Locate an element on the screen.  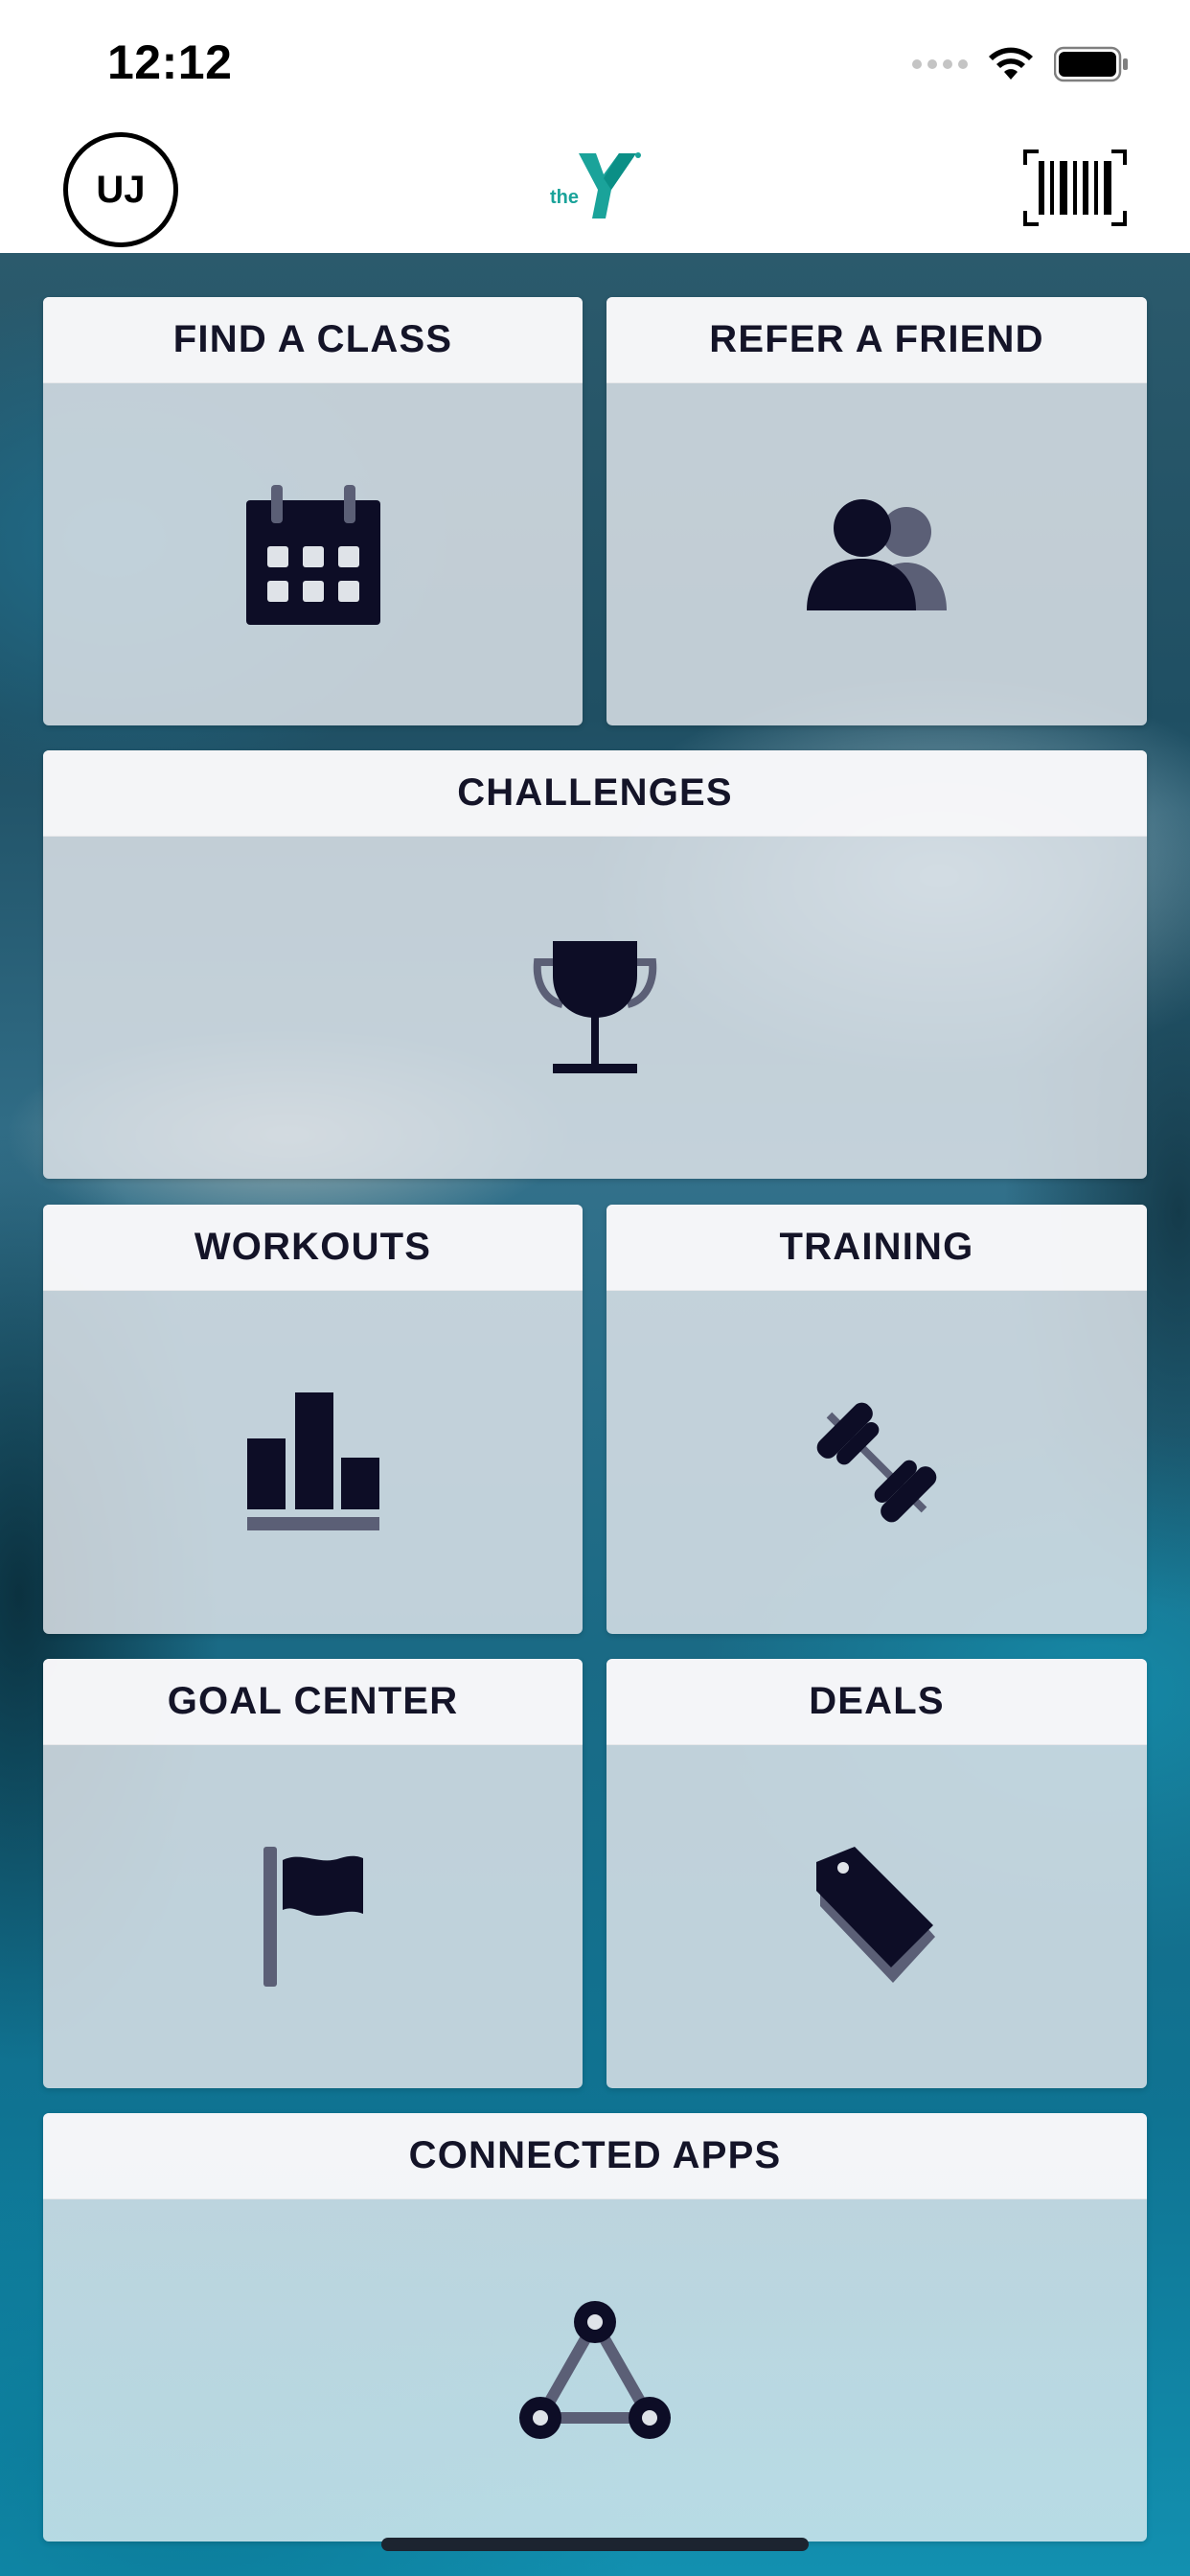
status-time: 12:12 is located at coordinates (170, 62).